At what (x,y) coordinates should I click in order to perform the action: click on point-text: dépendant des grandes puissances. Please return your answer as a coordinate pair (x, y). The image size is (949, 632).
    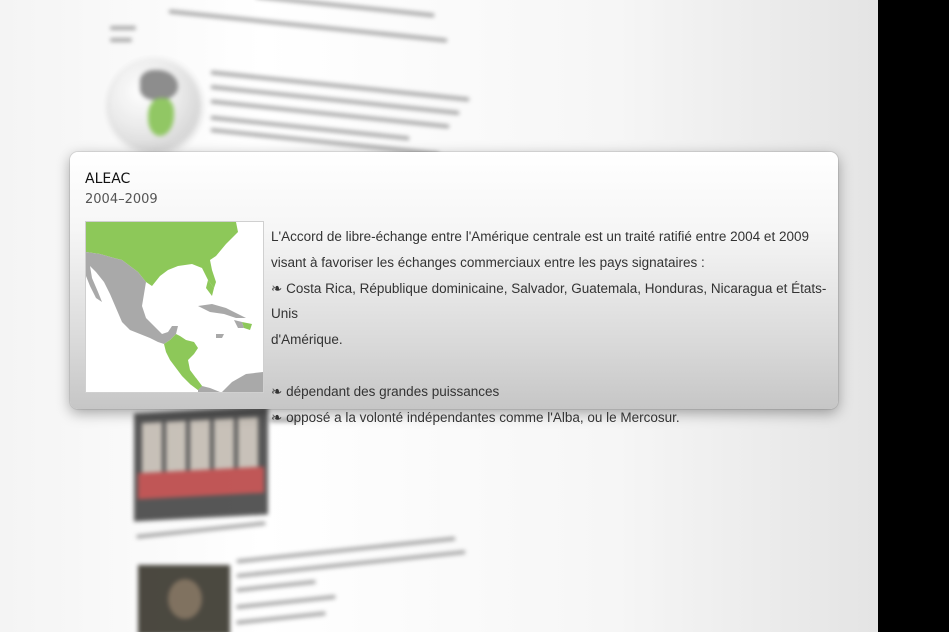
    Looking at the image, I should click on (393, 391).